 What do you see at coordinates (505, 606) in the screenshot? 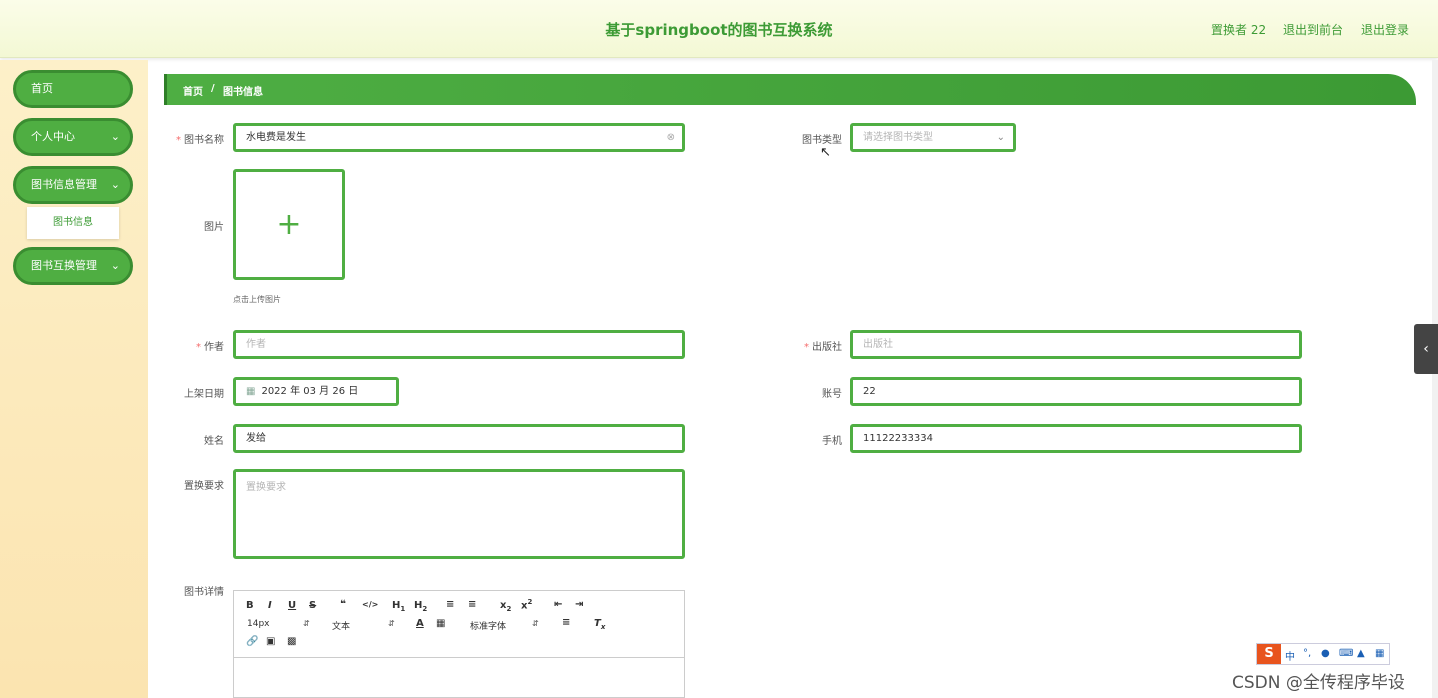
I see `subscript-icon: x2` at bounding box center [505, 606].